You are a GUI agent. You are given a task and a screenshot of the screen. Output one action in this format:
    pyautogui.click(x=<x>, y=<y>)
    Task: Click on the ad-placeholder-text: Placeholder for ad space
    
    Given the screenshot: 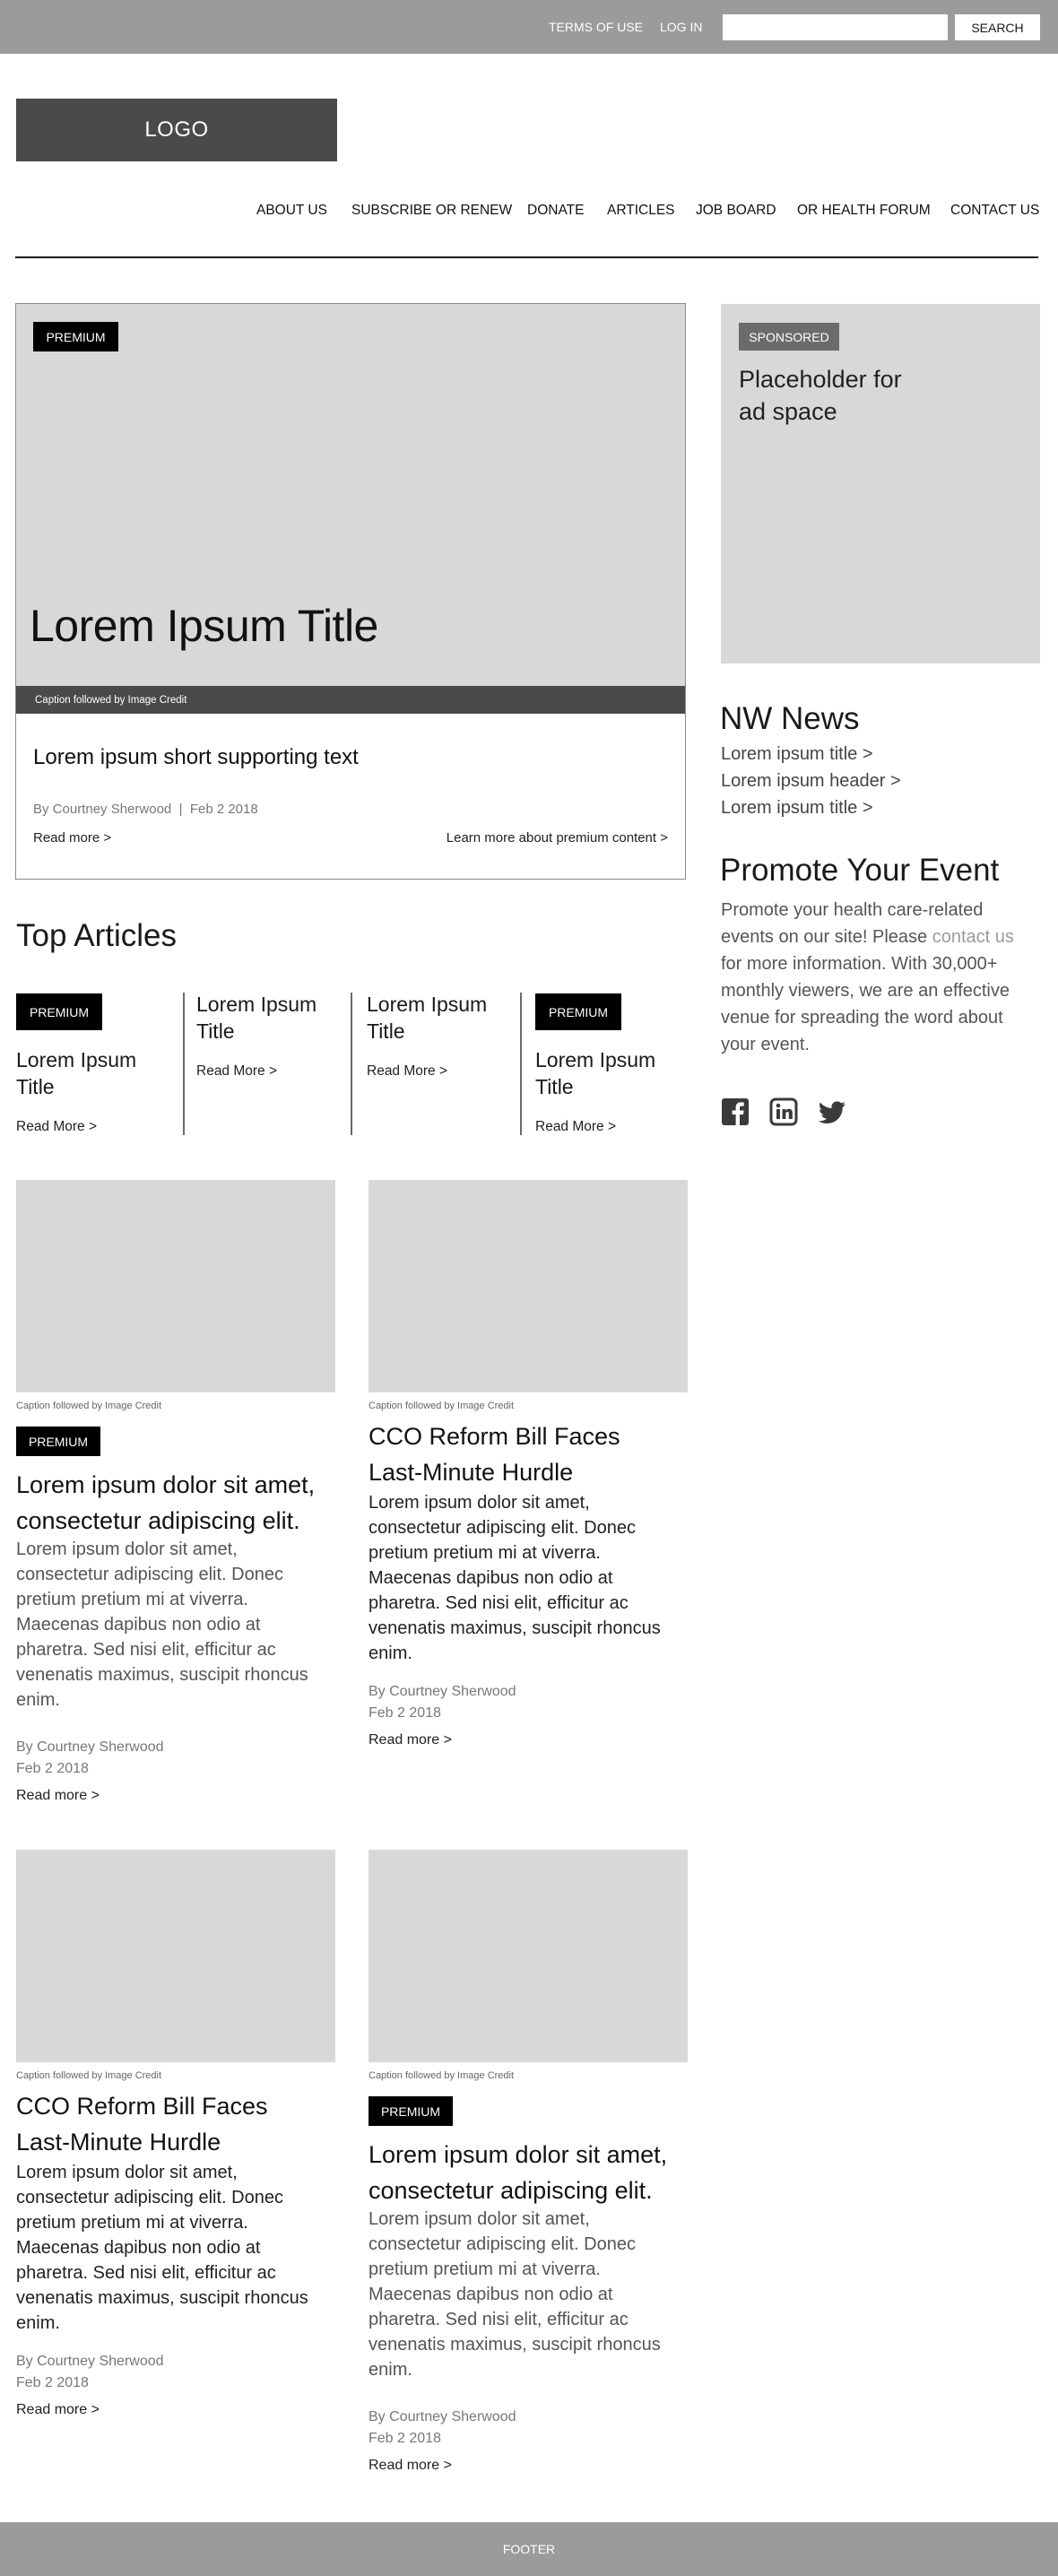 What is the action you would take?
    pyautogui.click(x=820, y=395)
    